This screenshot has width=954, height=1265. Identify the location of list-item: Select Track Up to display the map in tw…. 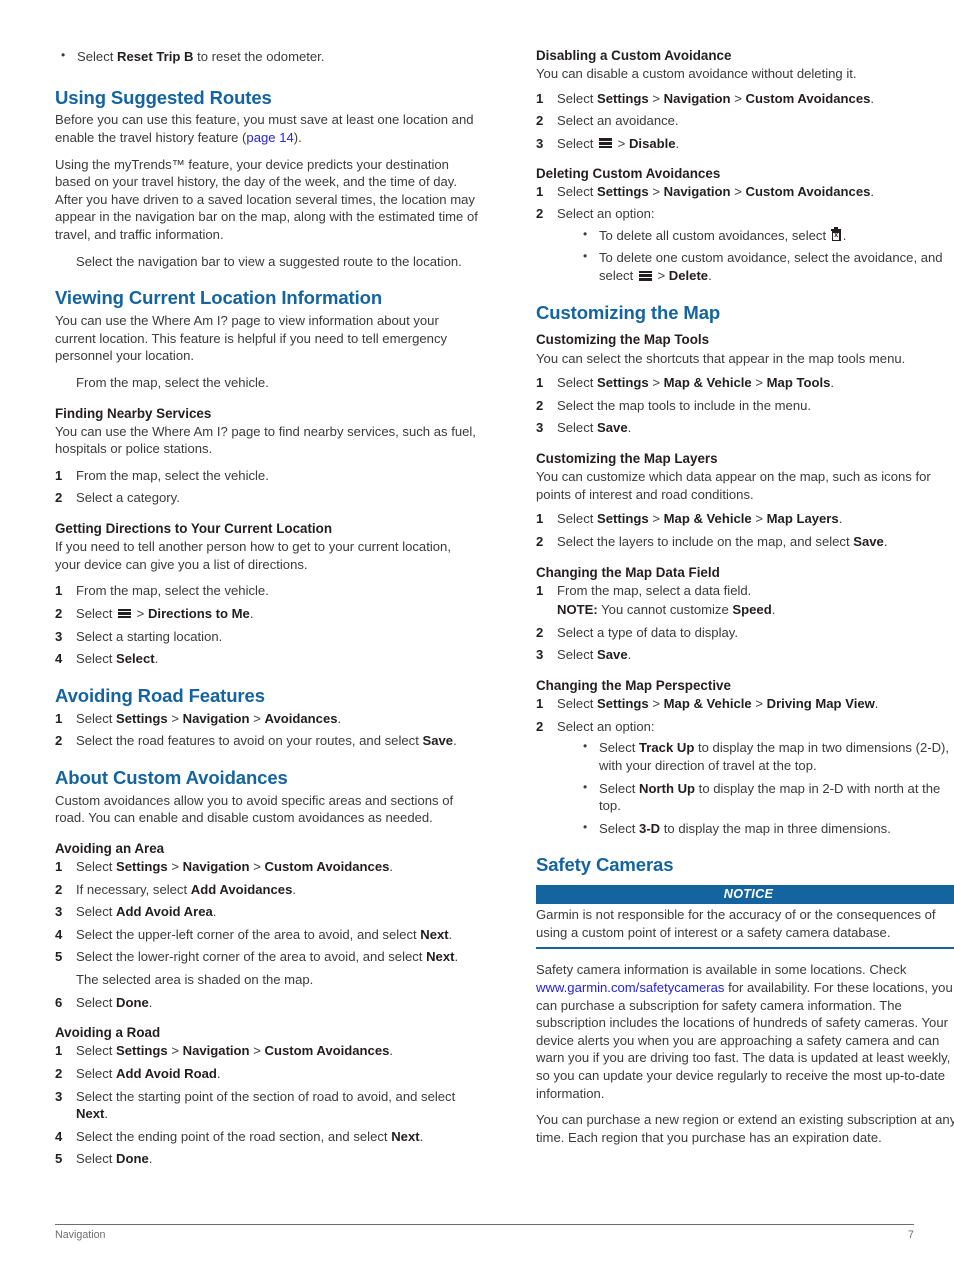
(765, 756).